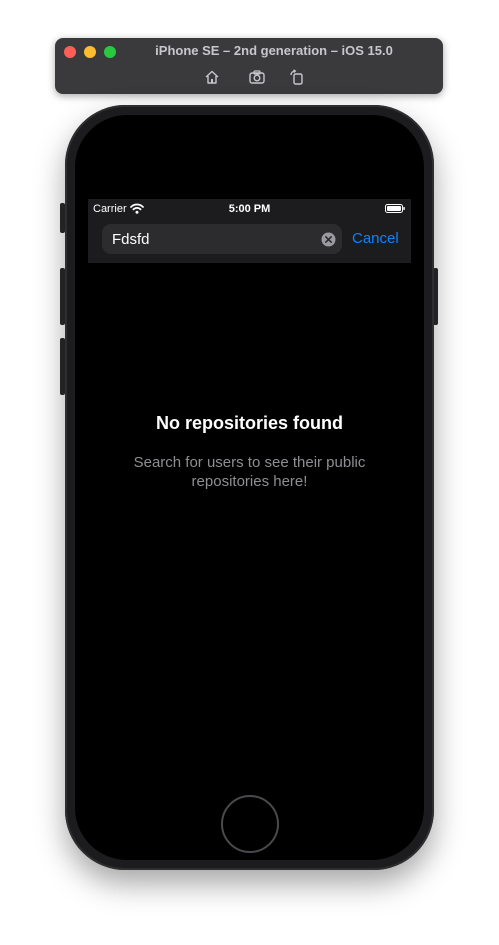 This screenshot has height=945, width=499. I want to click on simulator-title: iPhone SE – 2nd generation – iOS 15.0, so click(274, 50).